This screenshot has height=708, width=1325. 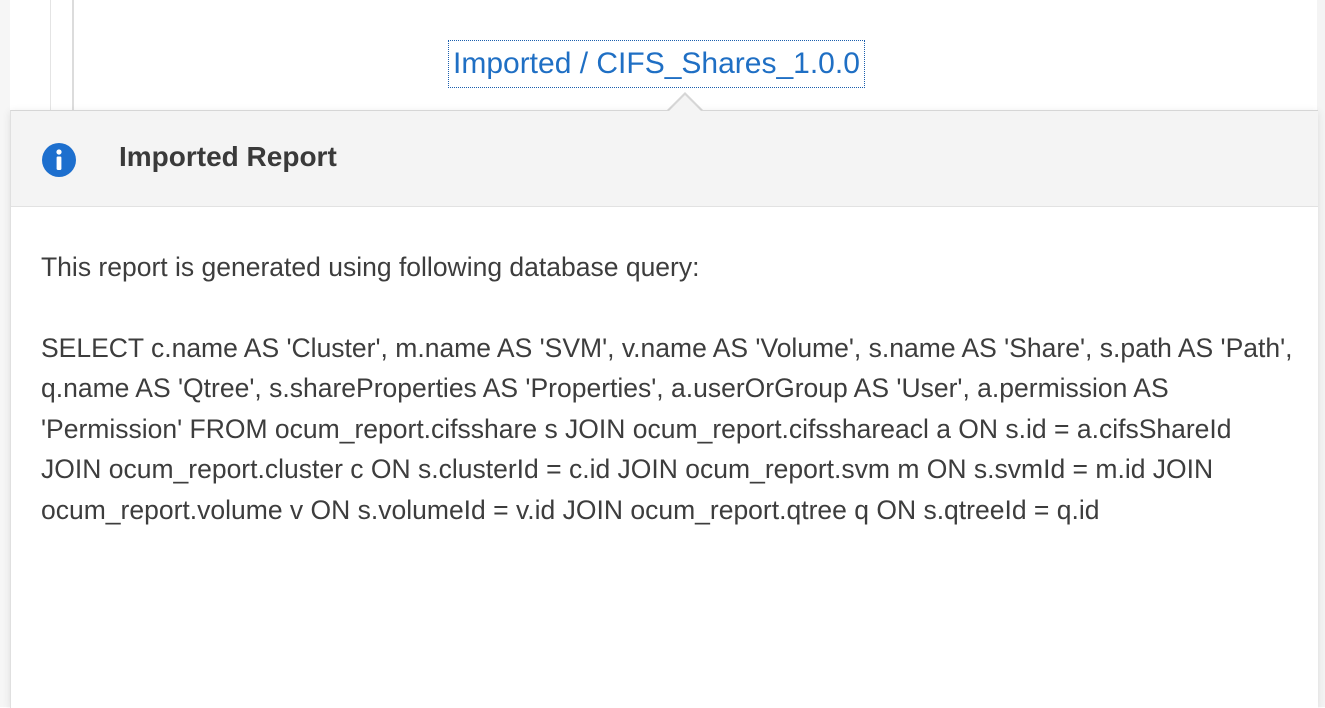 I want to click on left-panel-edge, so click(x=5, y=353).